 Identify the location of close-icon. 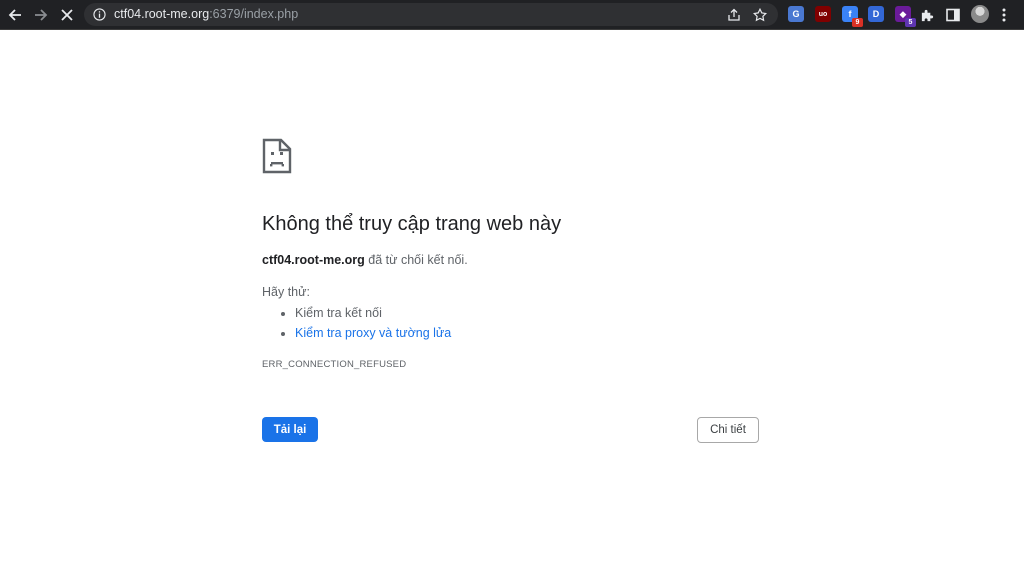
(67, 15).